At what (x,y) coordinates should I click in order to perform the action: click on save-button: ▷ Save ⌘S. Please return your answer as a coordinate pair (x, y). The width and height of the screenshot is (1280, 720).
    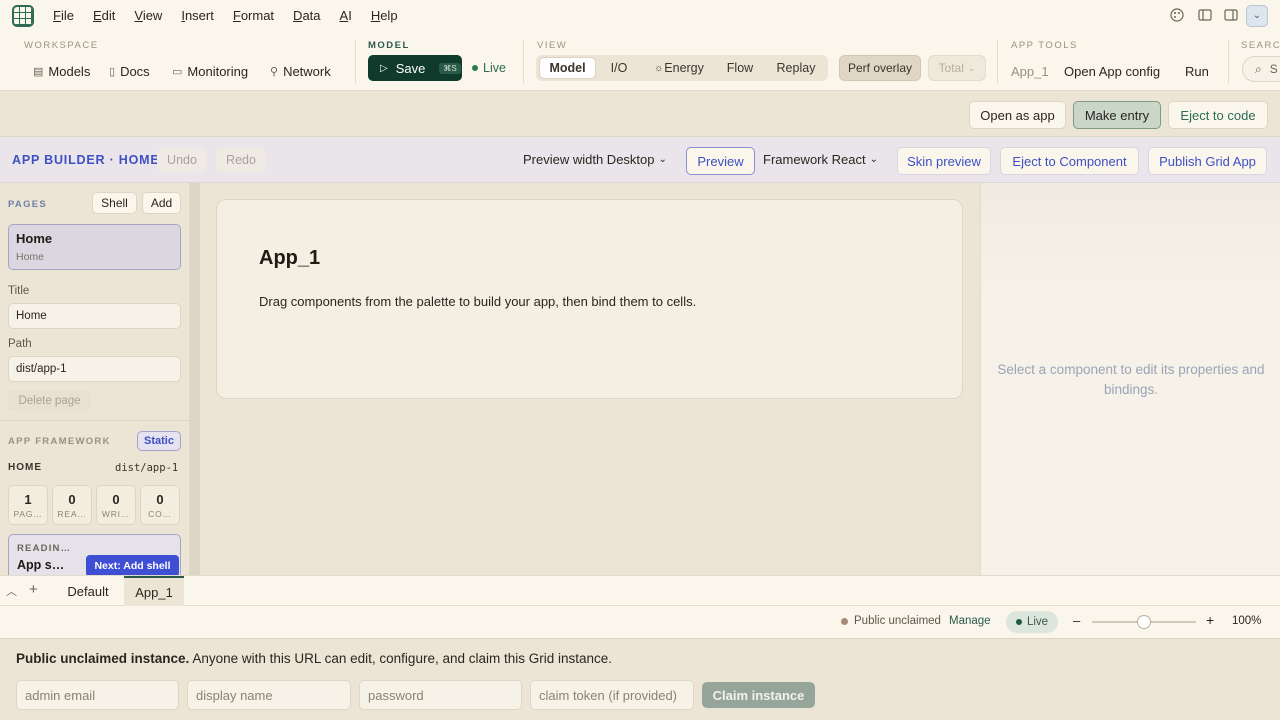
    Looking at the image, I should click on (415, 68).